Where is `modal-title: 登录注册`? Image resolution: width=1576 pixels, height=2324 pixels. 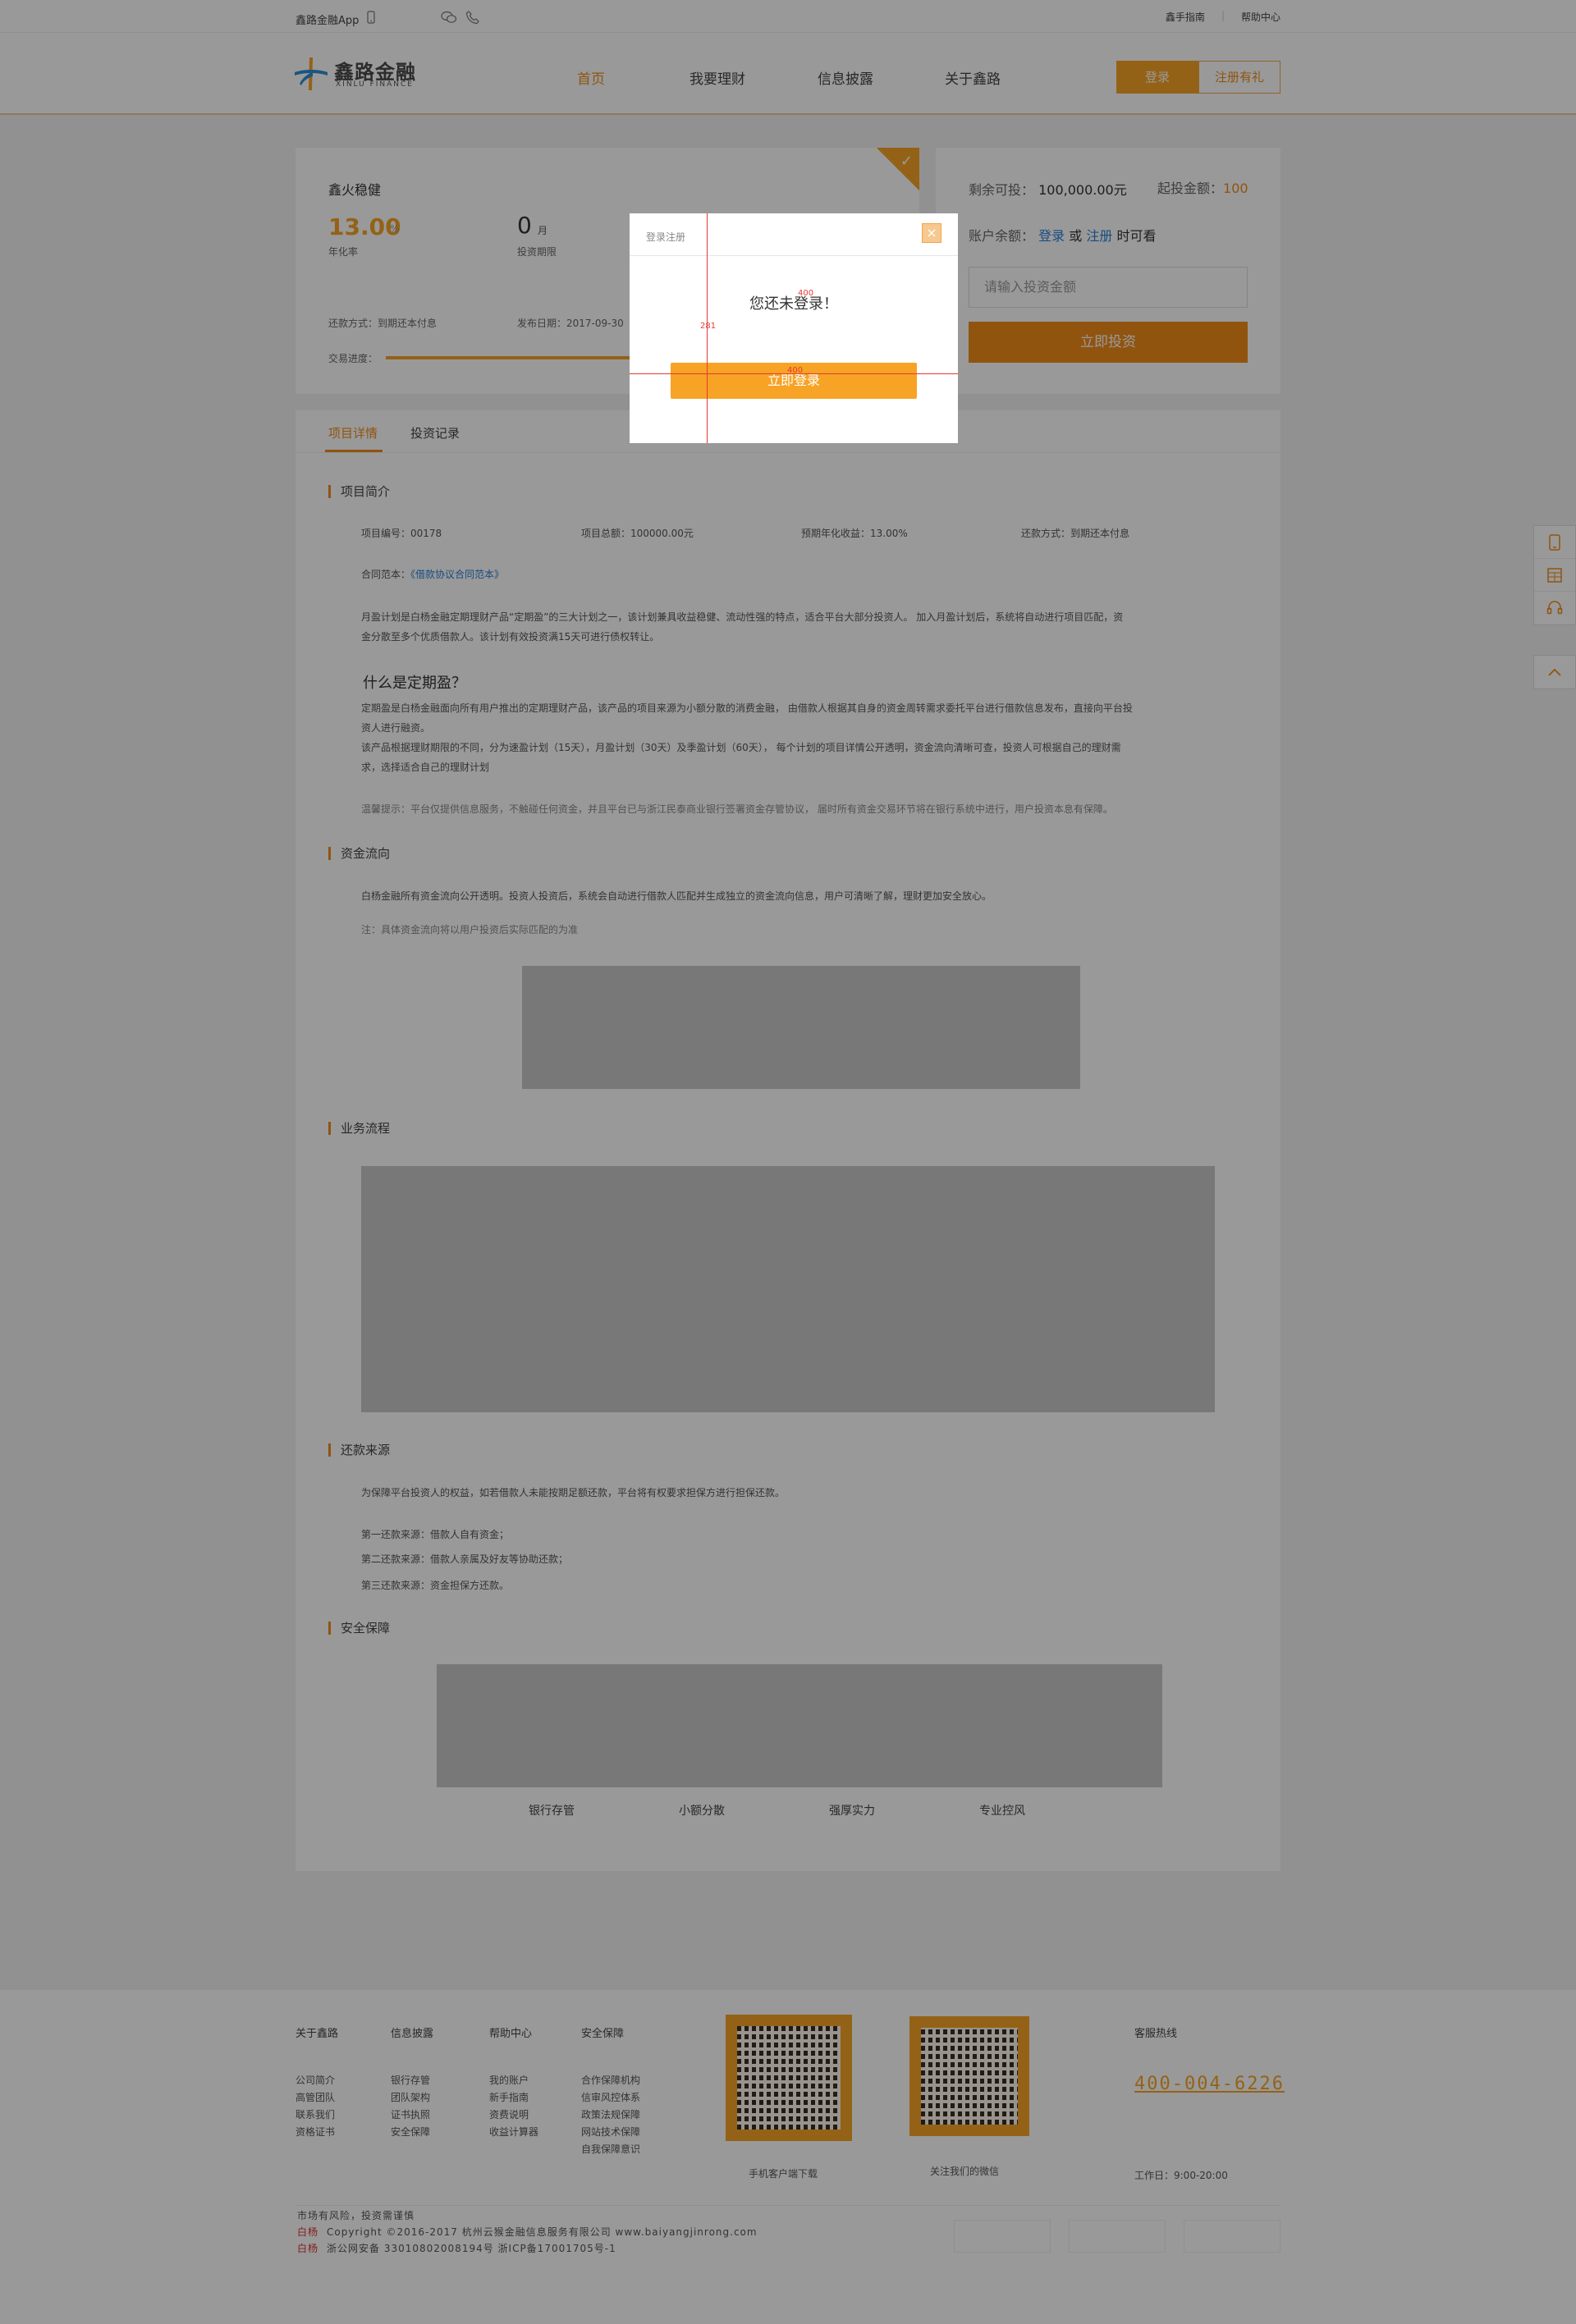 modal-title: 登录注册 is located at coordinates (666, 237).